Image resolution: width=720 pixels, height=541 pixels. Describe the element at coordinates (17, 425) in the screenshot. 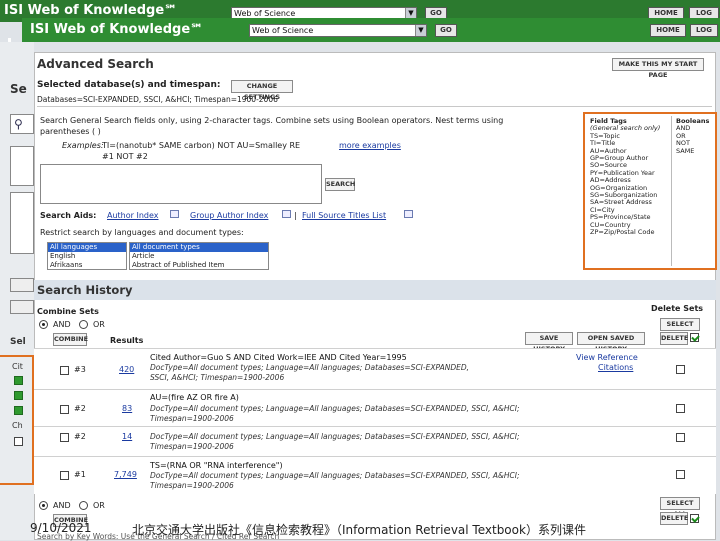

I see `left-fragment-check: Ch` at that location.